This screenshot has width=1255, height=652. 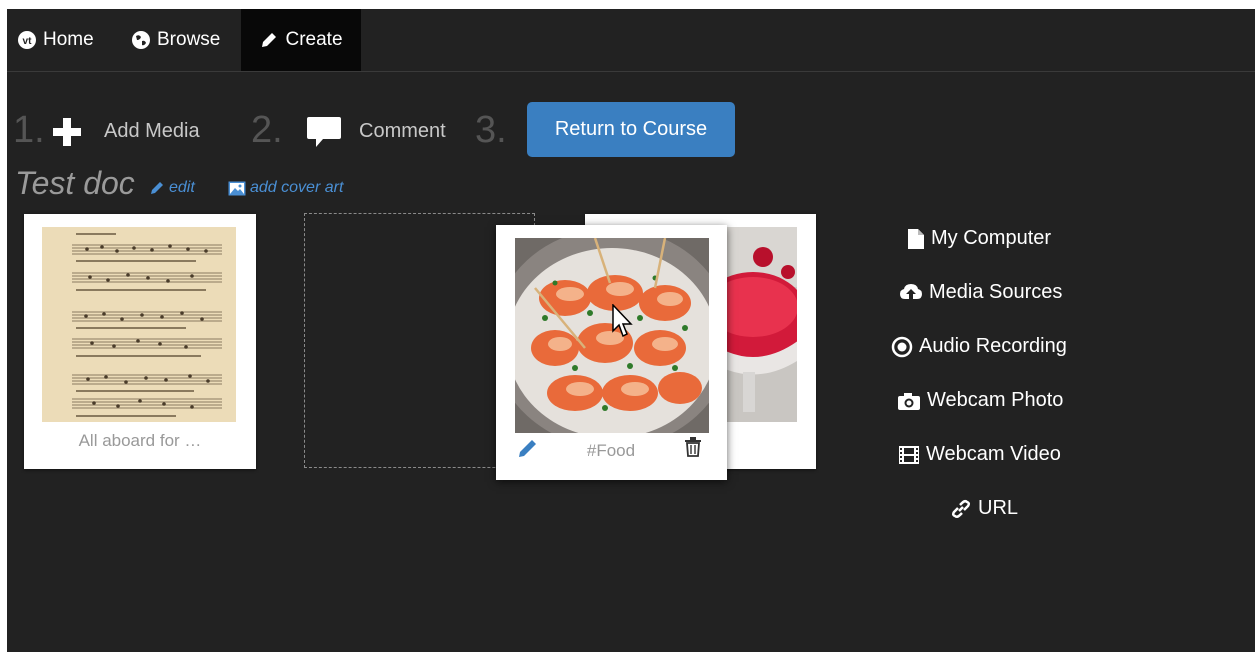 I want to click on edit-link-label: edit, so click(x=182, y=187).